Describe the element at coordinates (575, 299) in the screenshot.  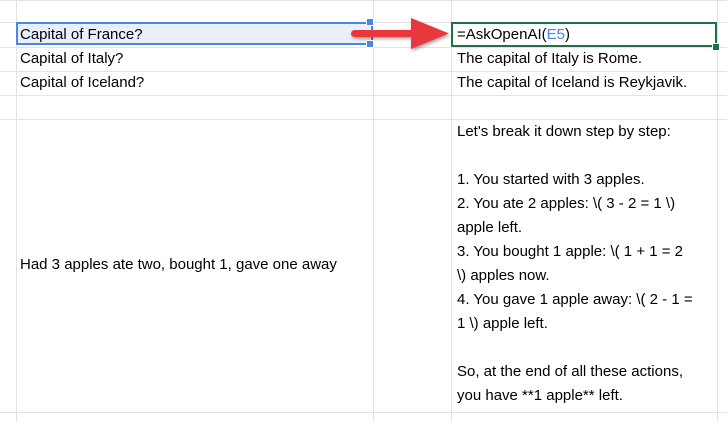
I see `cell-b5-line: 4. You gave 1 apple away: \( 2 - 1 =` at that location.